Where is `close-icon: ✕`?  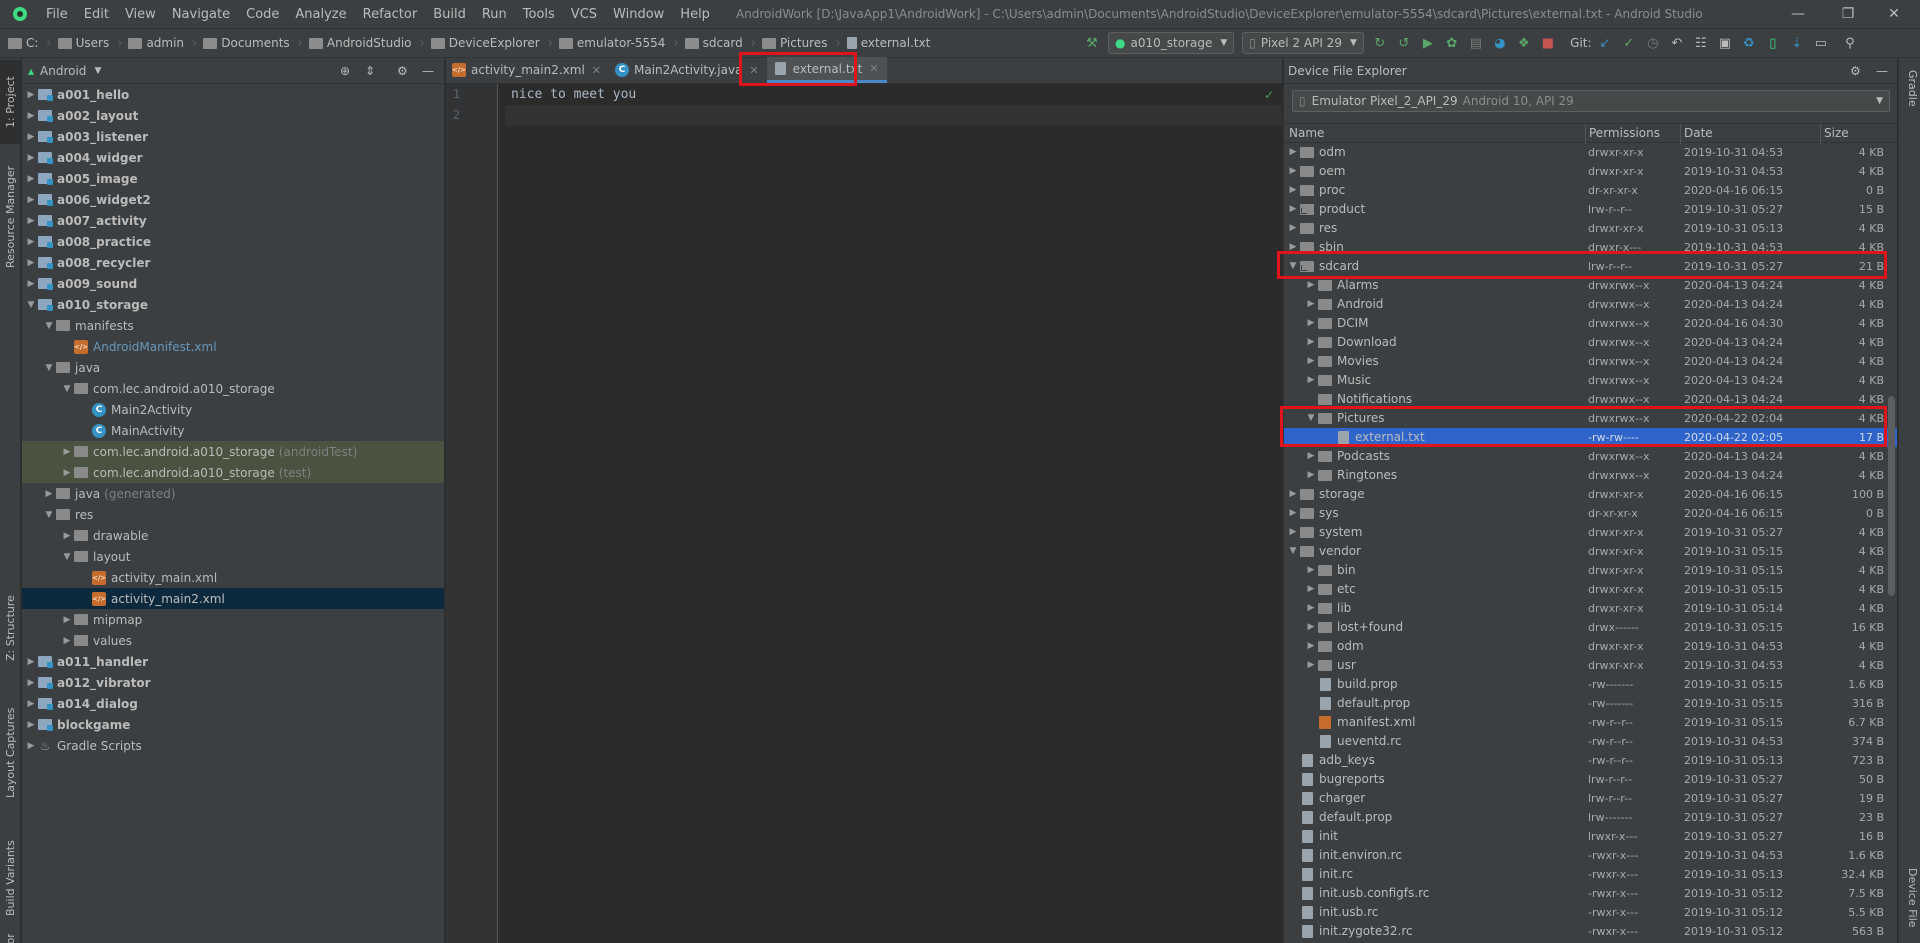
close-icon: ✕ is located at coordinates (1894, 14).